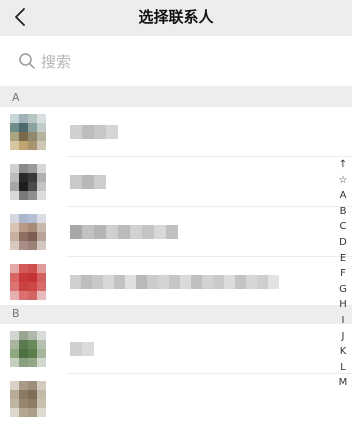 This screenshot has height=424, width=352. What do you see at coordinates (343, 181) in the screenshot?
I see `index-letter: ☆` at bounding box center [343, 181].